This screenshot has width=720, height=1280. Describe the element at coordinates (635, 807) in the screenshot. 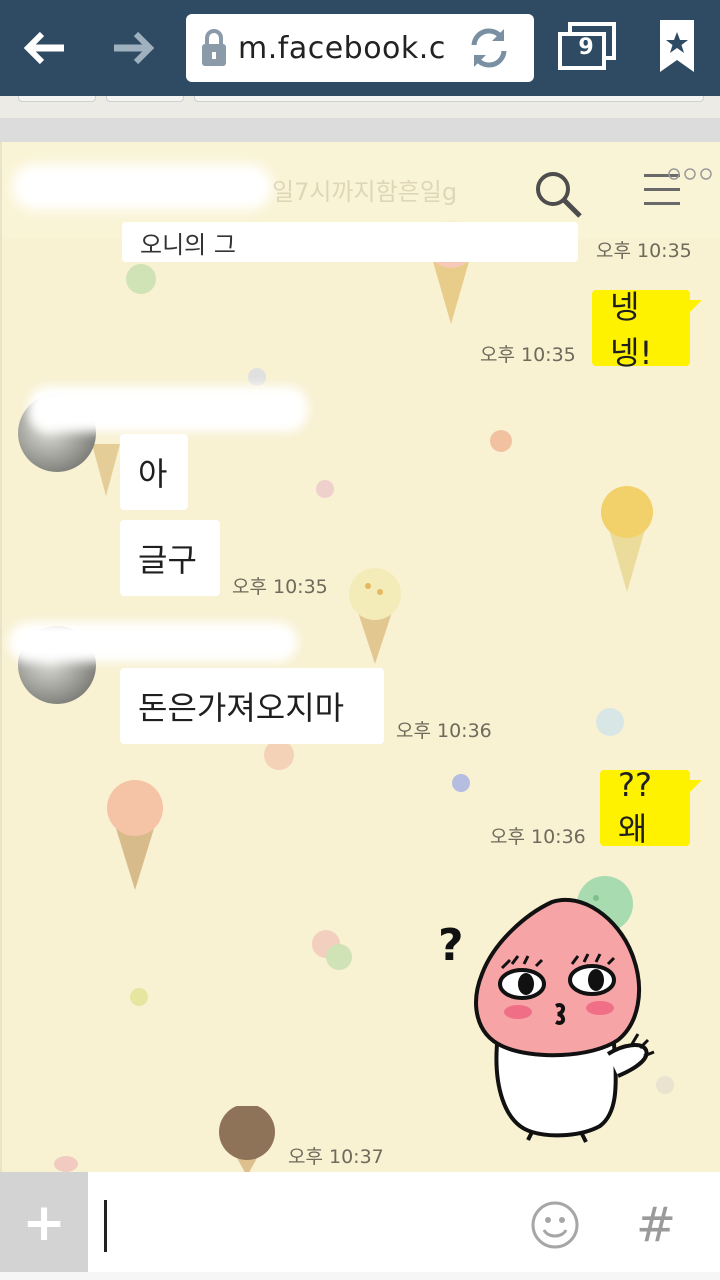

I see `message-text: ??왜` at that location.